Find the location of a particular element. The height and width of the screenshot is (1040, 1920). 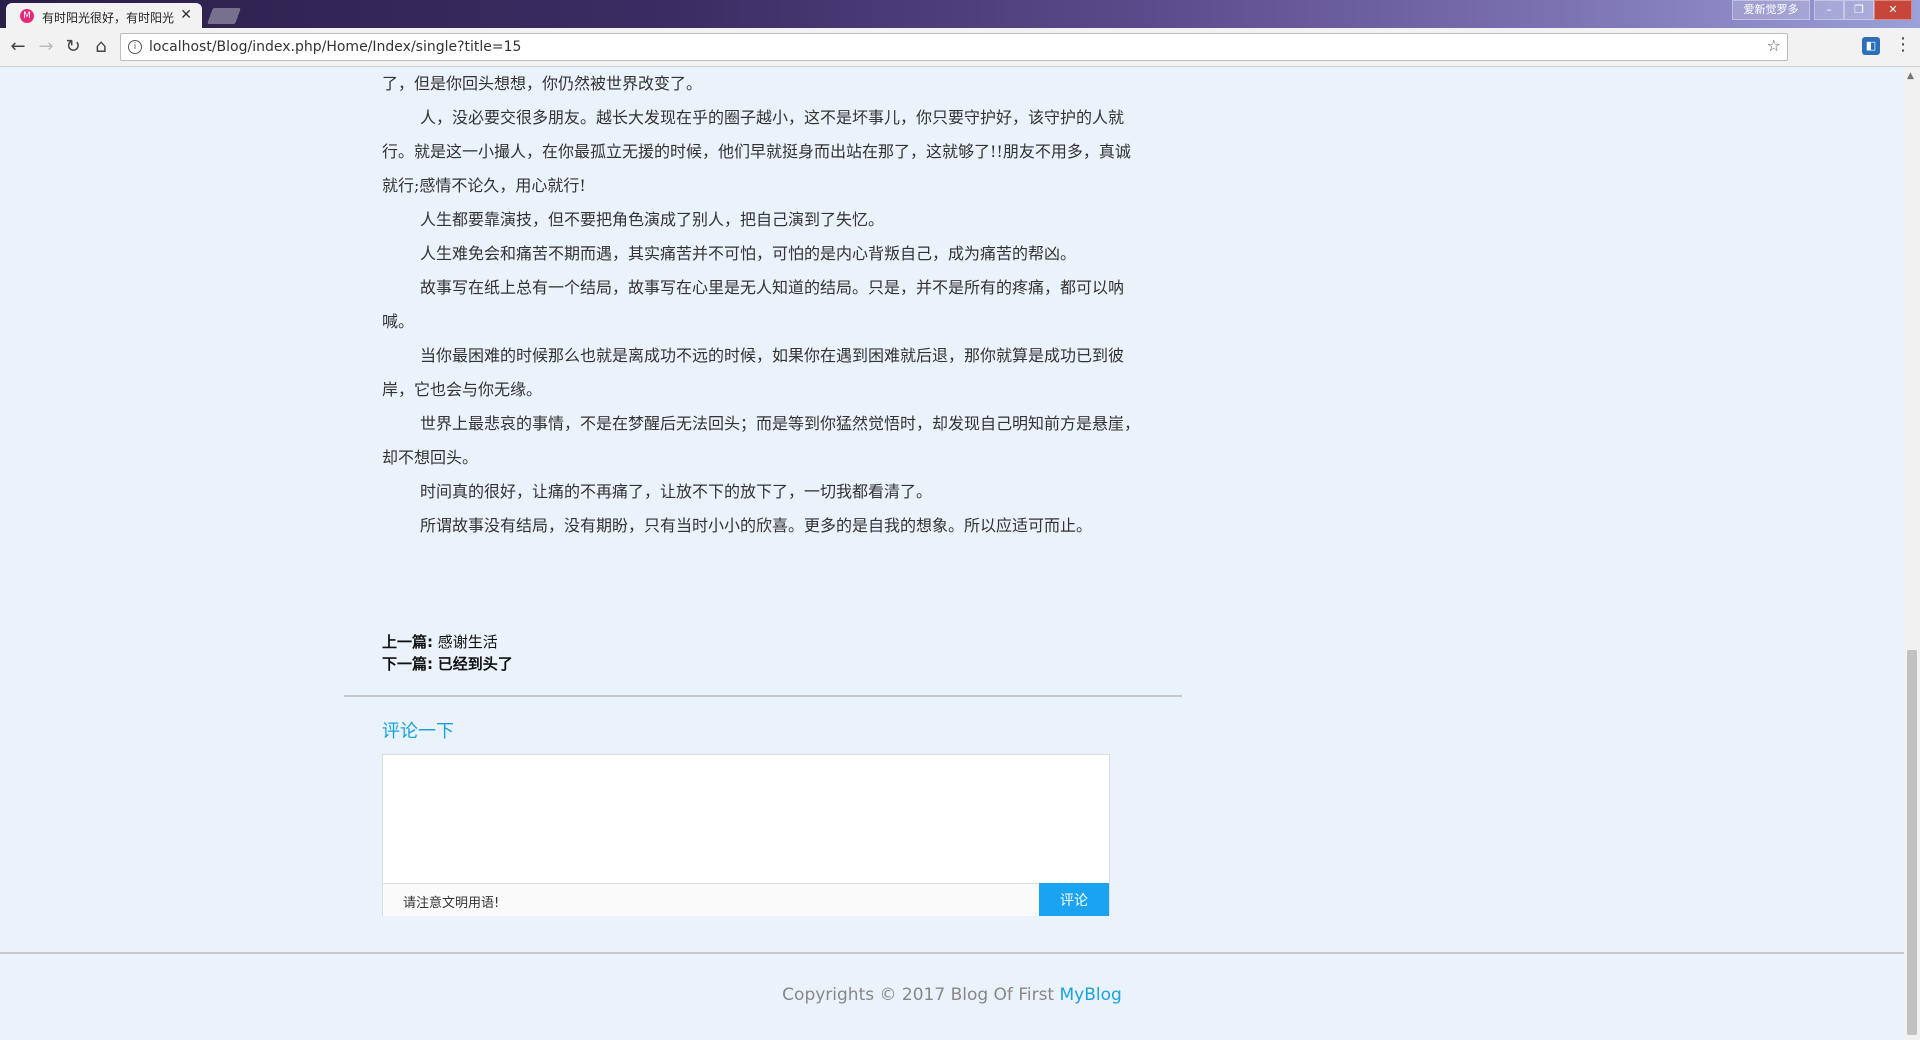

browser-toolbar: ← → ↻ ⌂ i ☆ ◧ ⋮ is located at coordinates (960, 47).